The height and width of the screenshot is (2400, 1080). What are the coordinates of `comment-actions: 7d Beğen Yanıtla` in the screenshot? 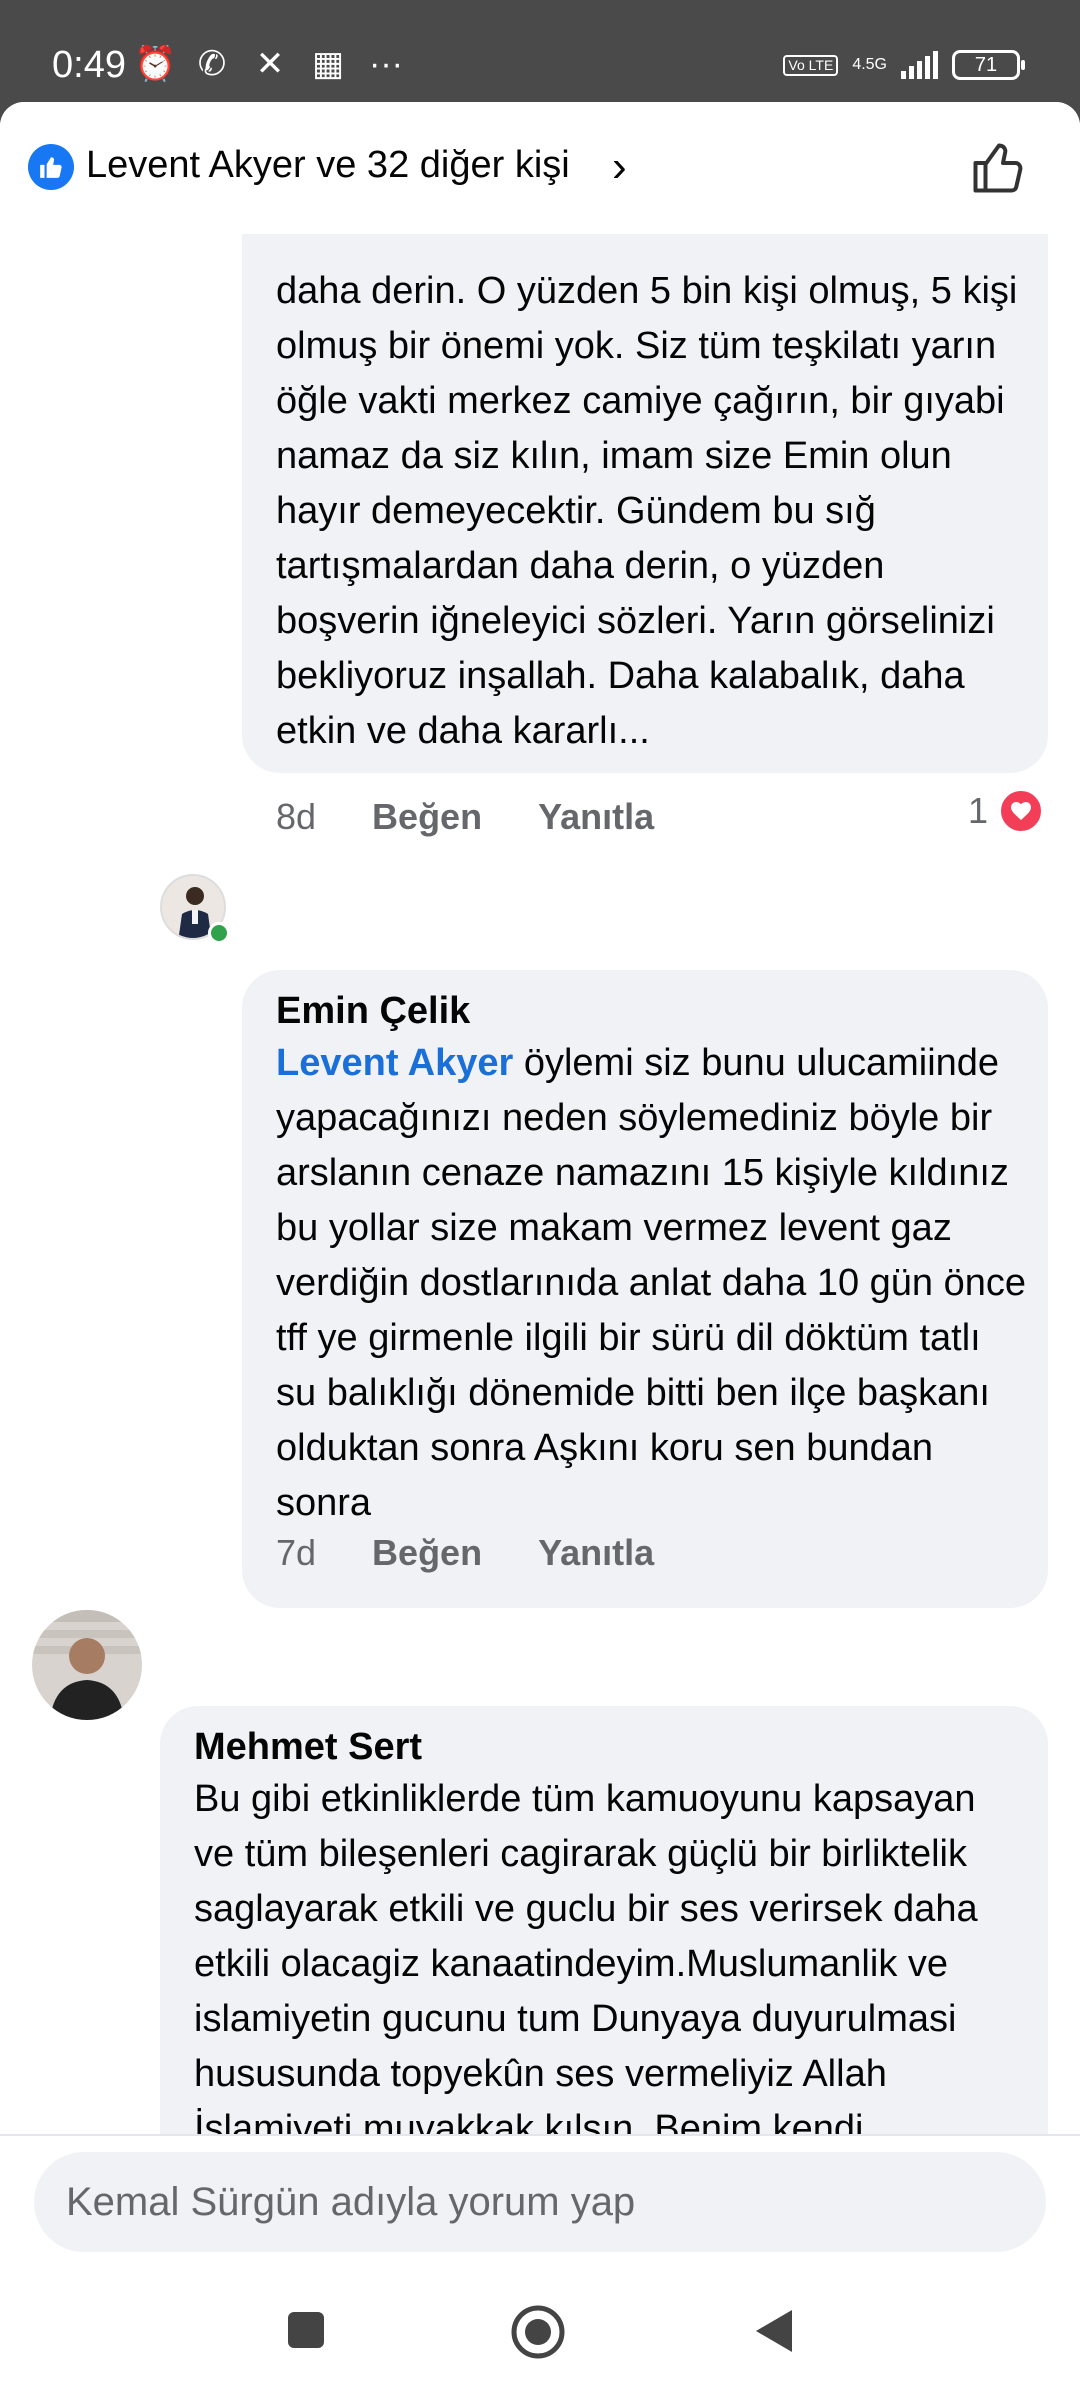 It's located at (465, 1553).